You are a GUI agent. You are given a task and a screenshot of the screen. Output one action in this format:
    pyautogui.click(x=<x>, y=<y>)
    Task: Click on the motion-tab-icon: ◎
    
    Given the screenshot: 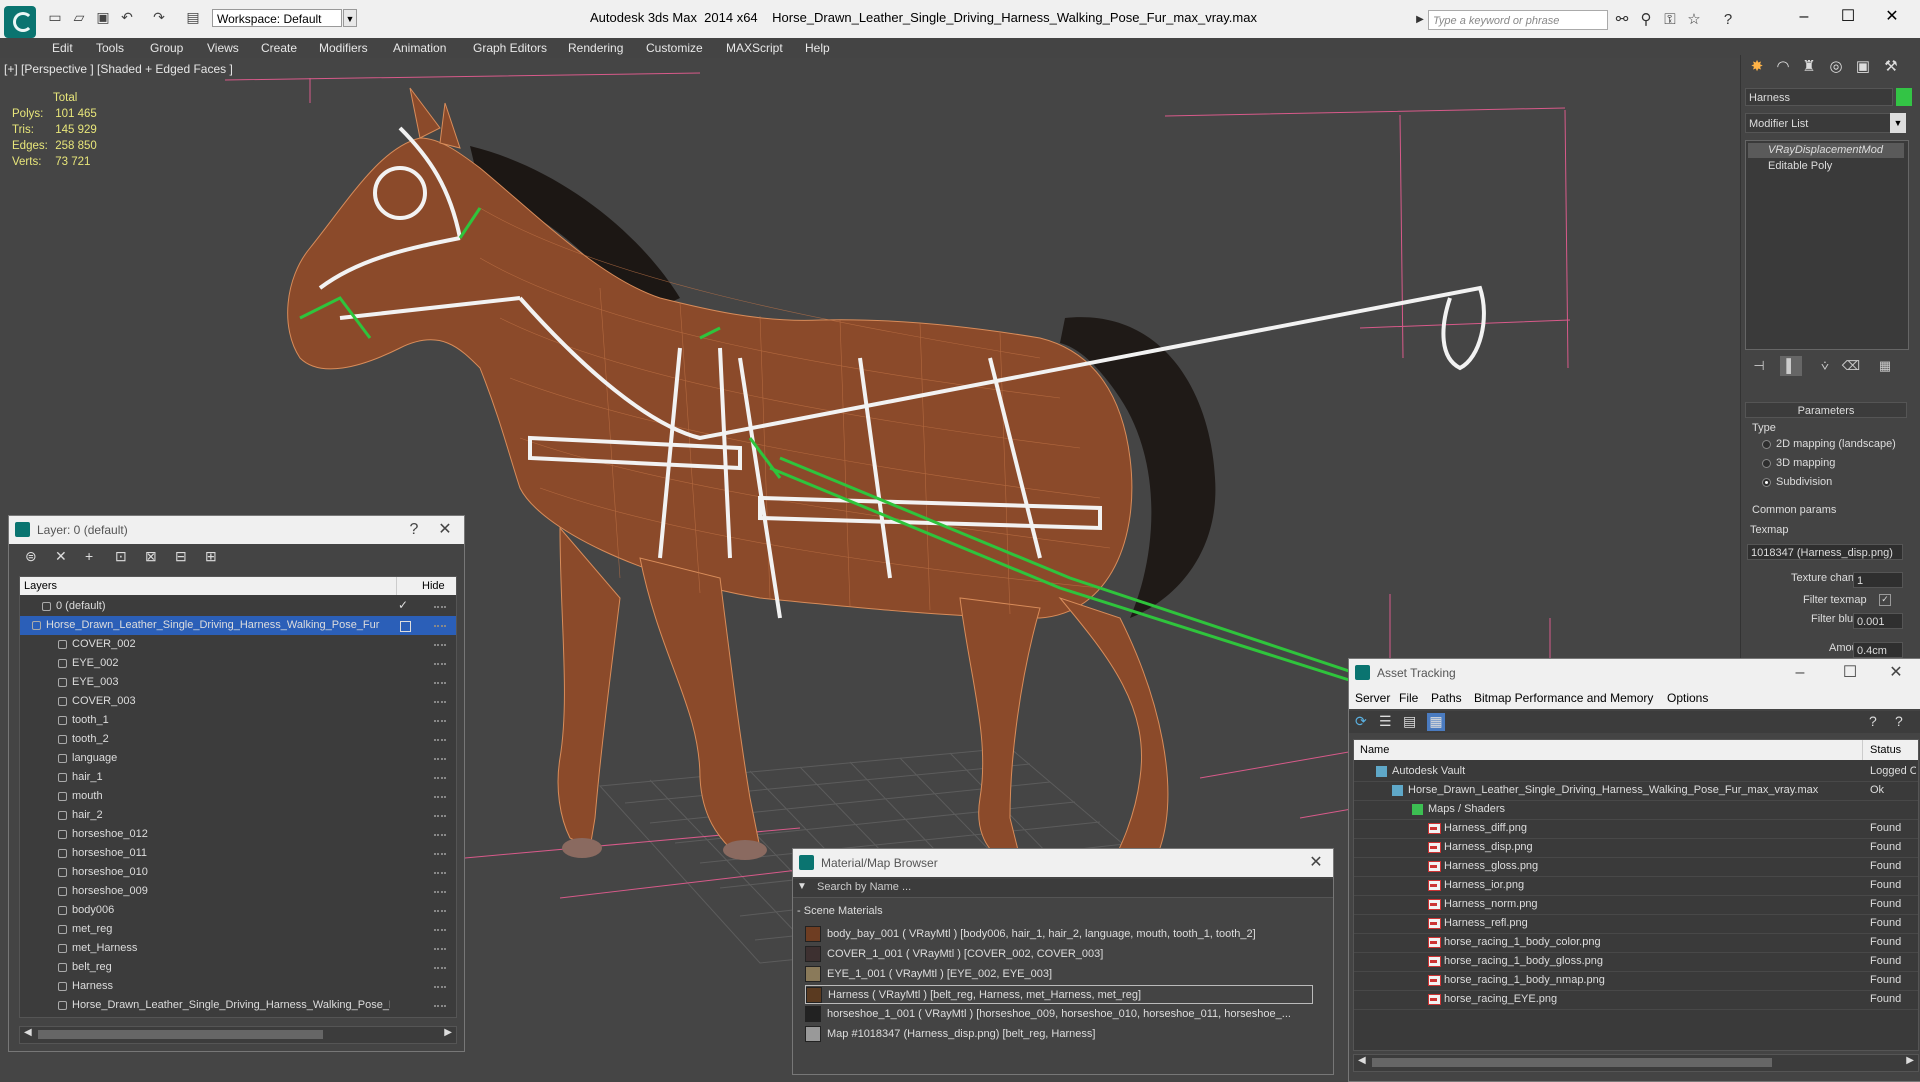 What is the action you would take?
    pyautogui.click(x=1836, y=67)
    